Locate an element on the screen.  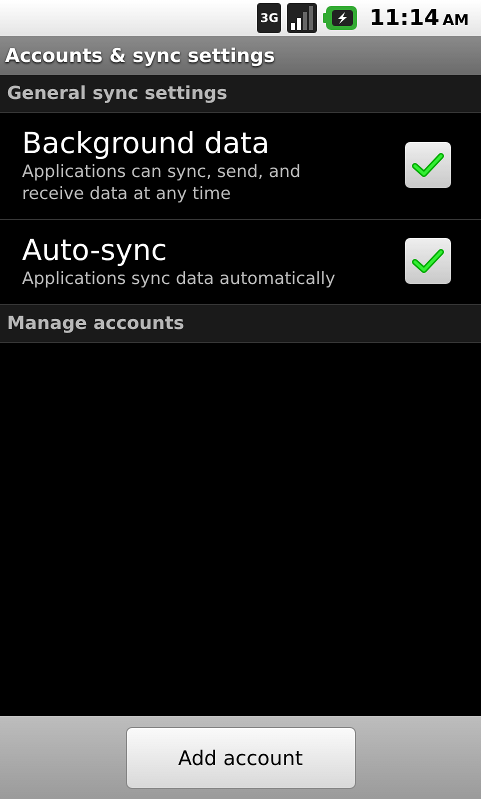
setting-title: Background data is located at coordinates (146, 143).